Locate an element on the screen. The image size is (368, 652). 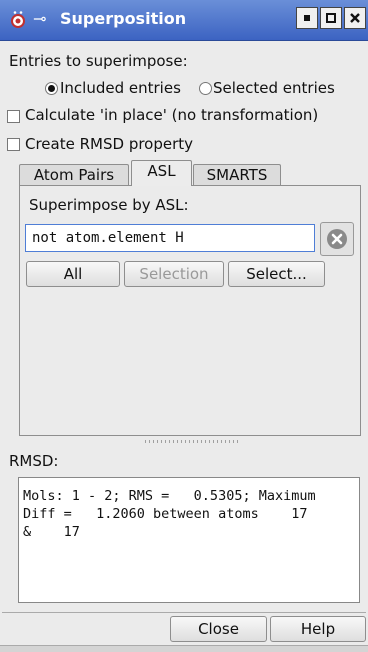
minimize-icon is located at coordinates (307, 18).